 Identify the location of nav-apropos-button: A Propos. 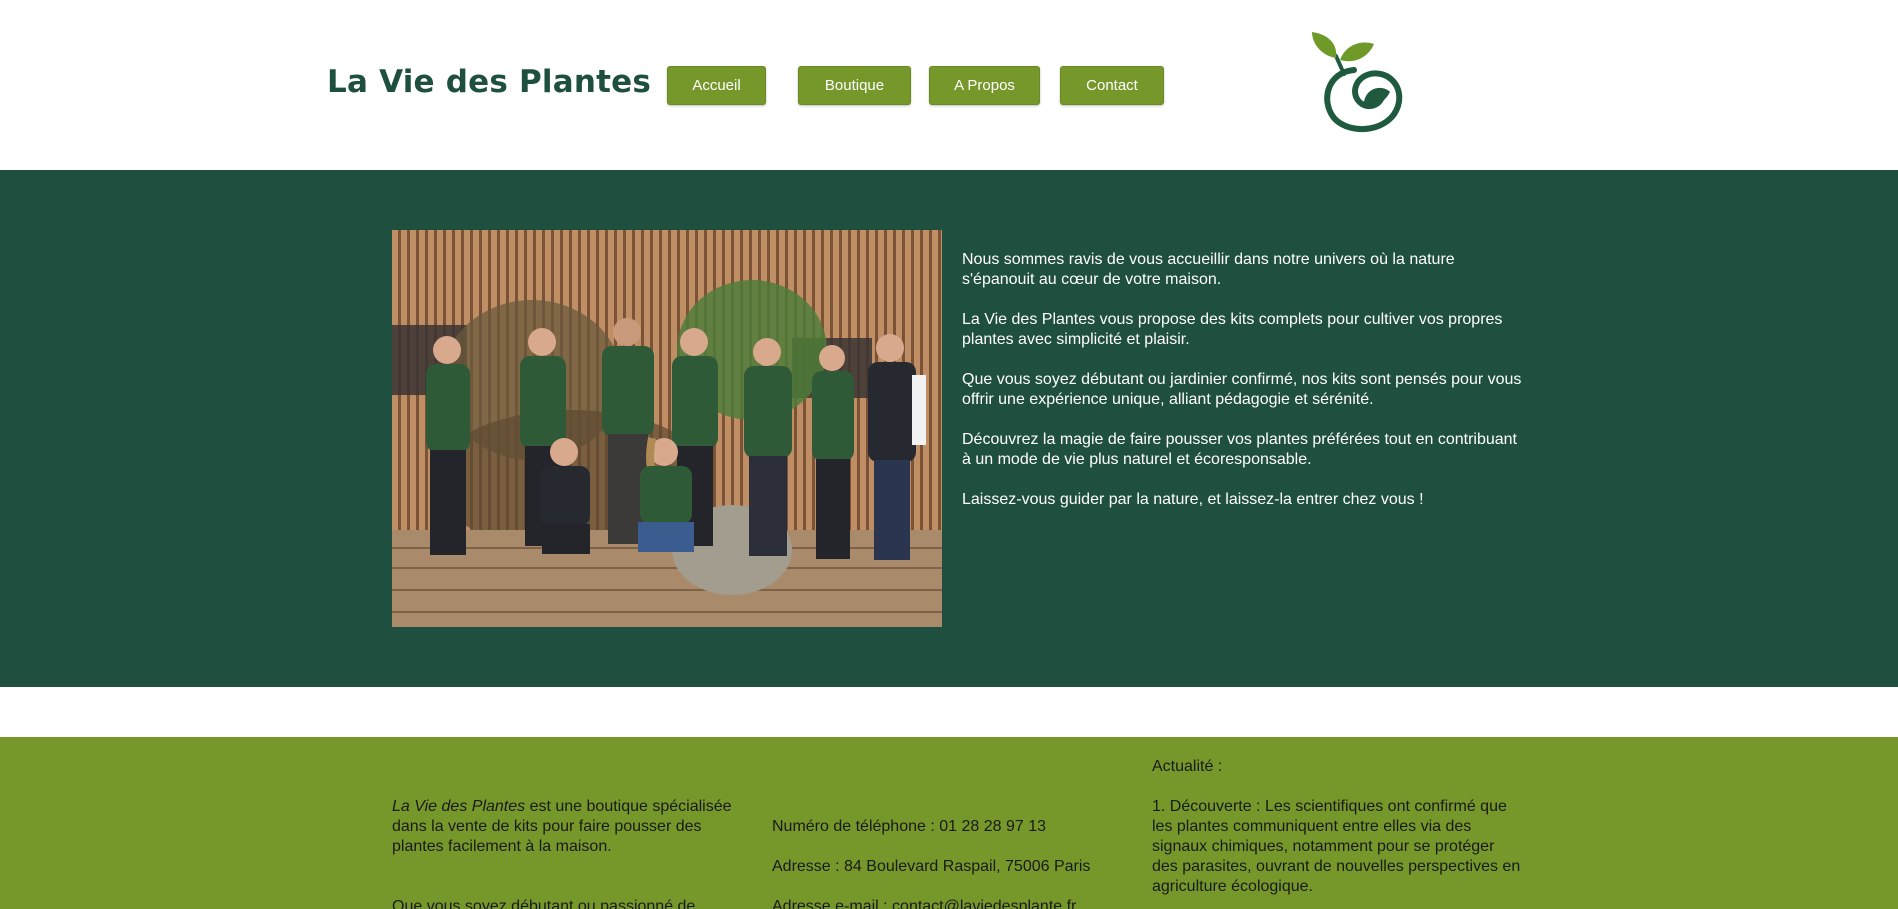
(984, 85).